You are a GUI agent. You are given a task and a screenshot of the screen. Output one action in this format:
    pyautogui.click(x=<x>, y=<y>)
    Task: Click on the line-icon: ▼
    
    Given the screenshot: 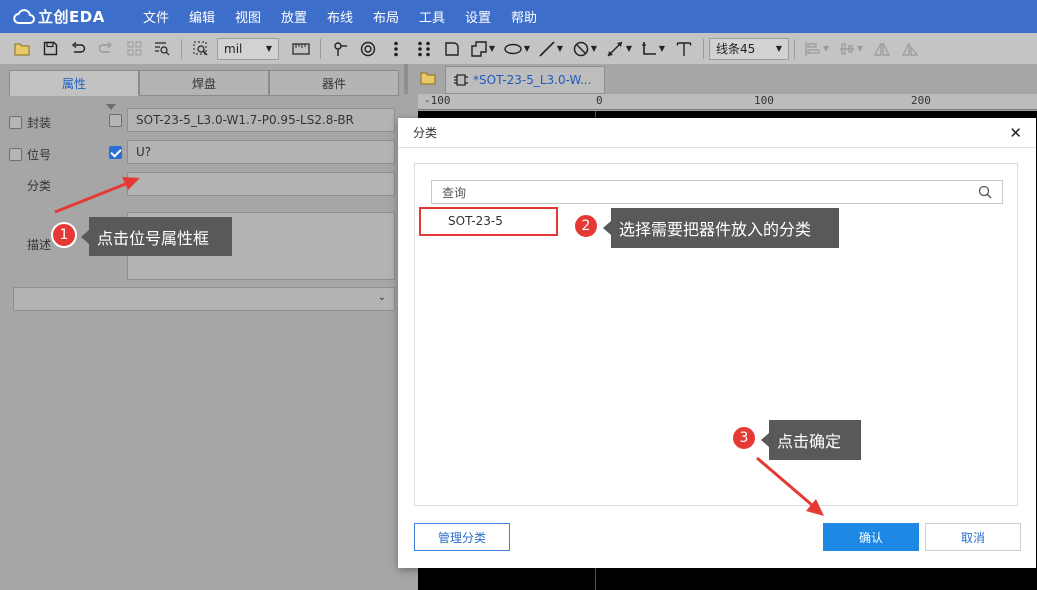 What is the action you would take?
    pyautogui.click(x=551, y=49)
    